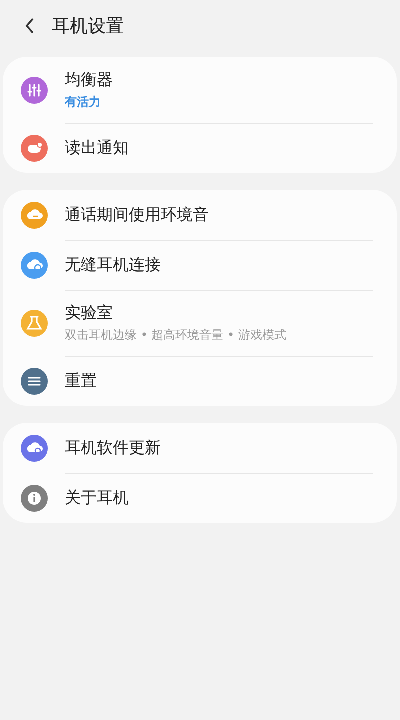 This screenshot has width=400, height=720. What do you see at coordinates (97, 498) in the screenshot?
I see `item-title: 关于耳机` at bounding box center [97, 498].